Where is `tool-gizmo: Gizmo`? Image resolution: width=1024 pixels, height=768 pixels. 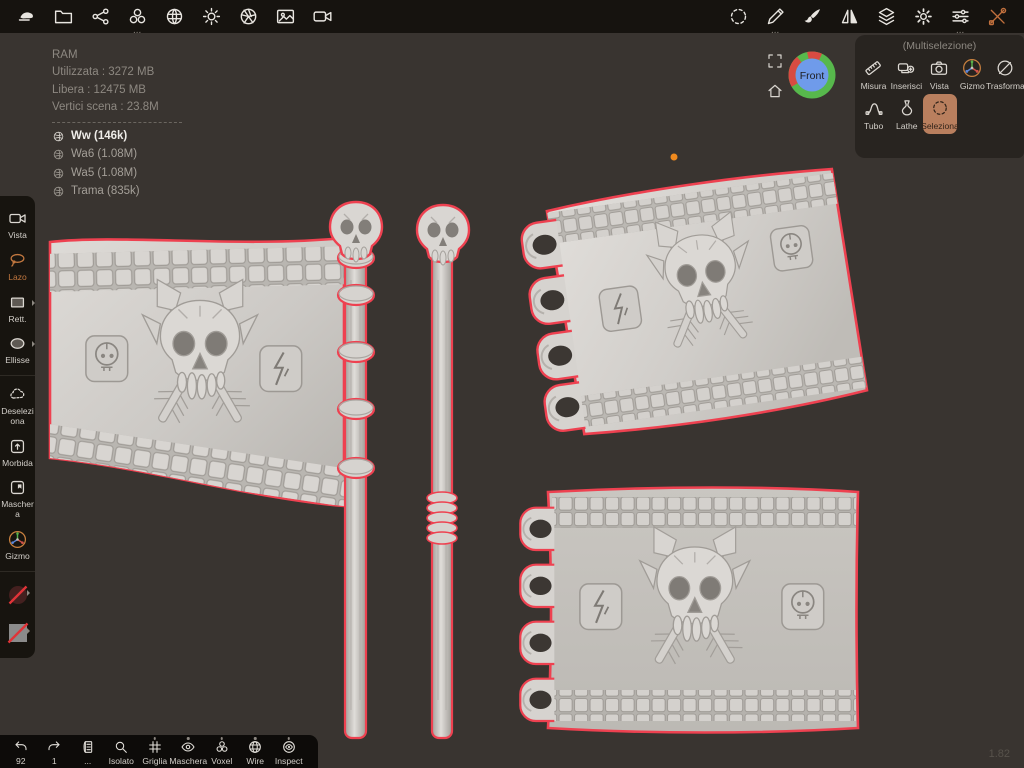 tool-gizmo: Gizmo is located at coordinates (972, 74).